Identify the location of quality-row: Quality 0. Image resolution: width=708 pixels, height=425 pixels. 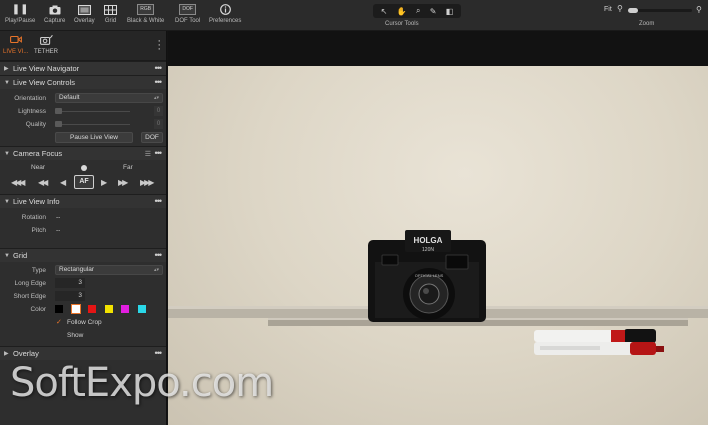
(83, 124).